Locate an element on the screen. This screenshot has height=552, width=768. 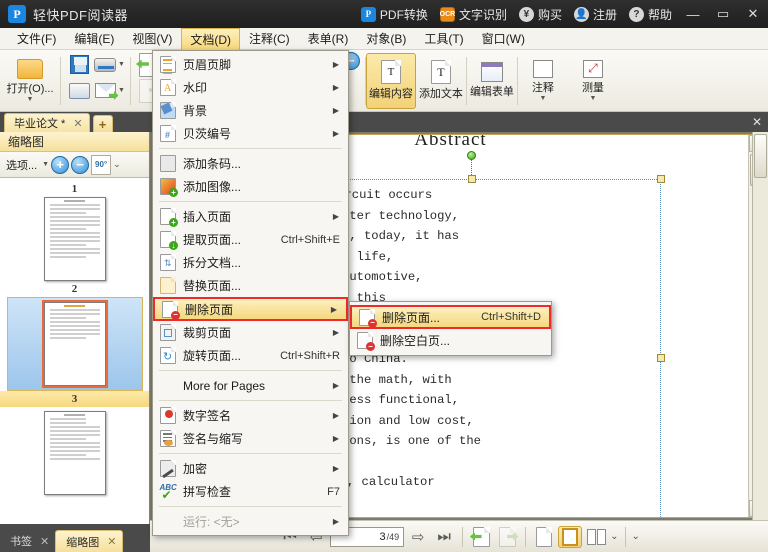
document-tab: 毕业论文 * ✕ is located at coordinates (47, 122).